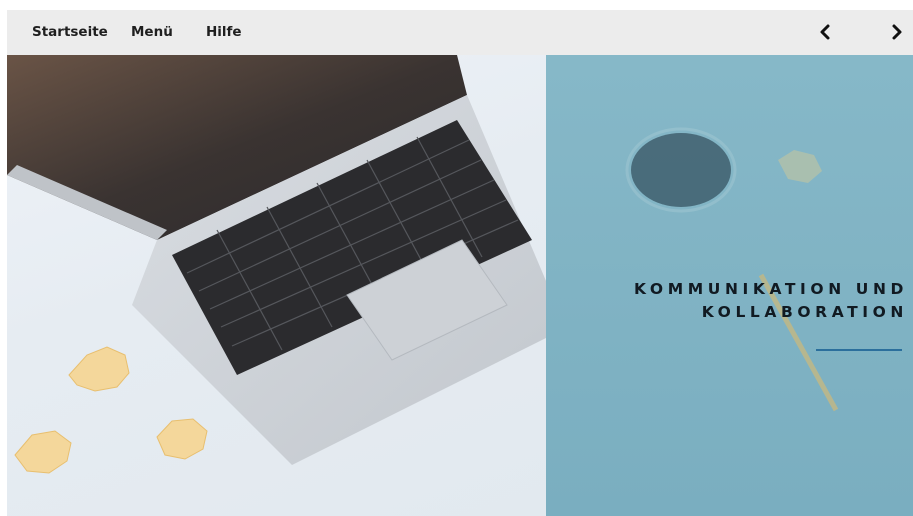 Image resolution: width=913 pixels, height=516 pixels. Describe the element at coordinates (728, 301) in the screenshot. I see `slide-title: KOMMUNIKATION UND KOLLABORATION` at that location.